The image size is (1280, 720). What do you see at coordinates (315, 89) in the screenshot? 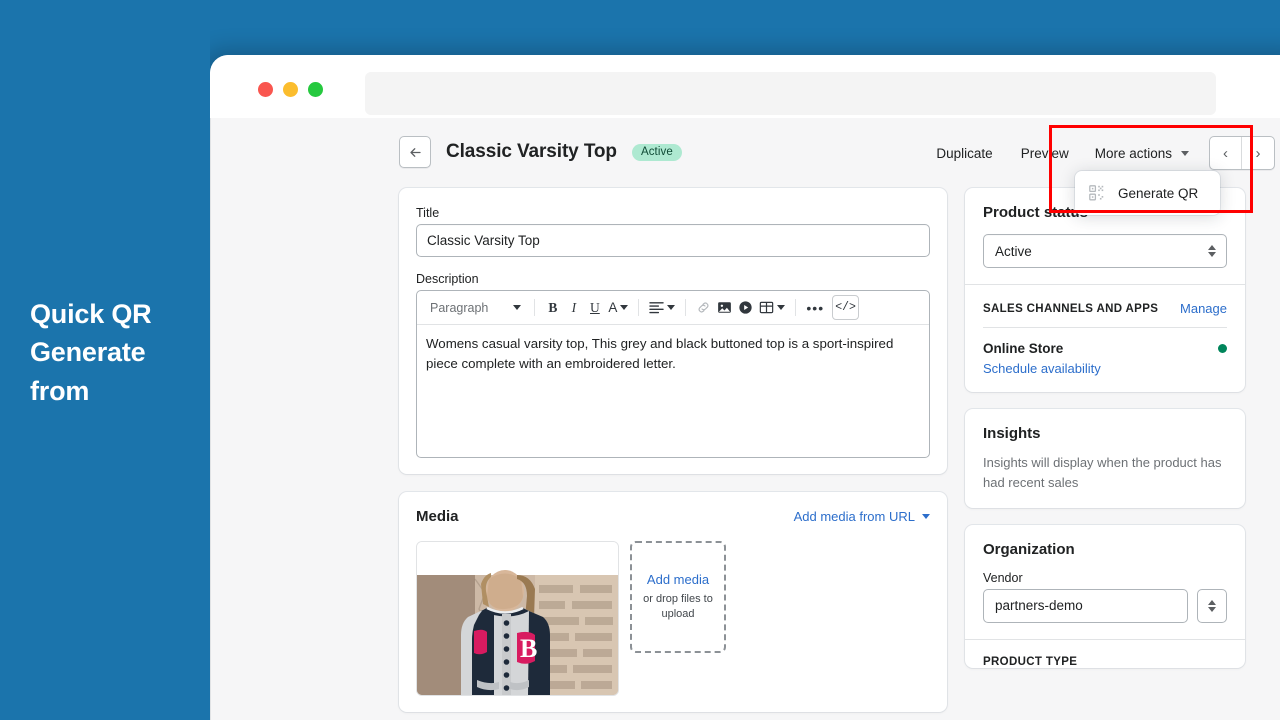
I see `maximize-window-icon` at bounding box center [315, 89].